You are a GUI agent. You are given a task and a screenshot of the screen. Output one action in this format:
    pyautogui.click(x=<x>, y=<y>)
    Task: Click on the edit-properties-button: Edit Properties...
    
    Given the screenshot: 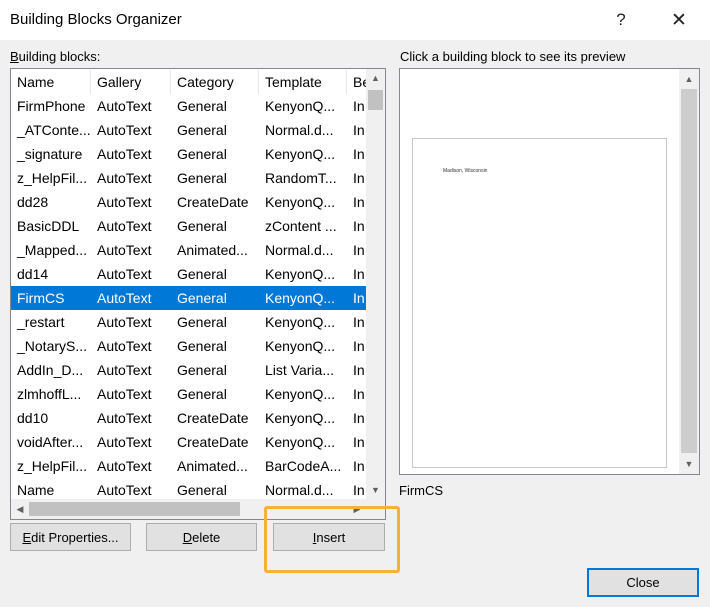 What is the action you would take?
    pyautogui.click(x=70, y=537)
    